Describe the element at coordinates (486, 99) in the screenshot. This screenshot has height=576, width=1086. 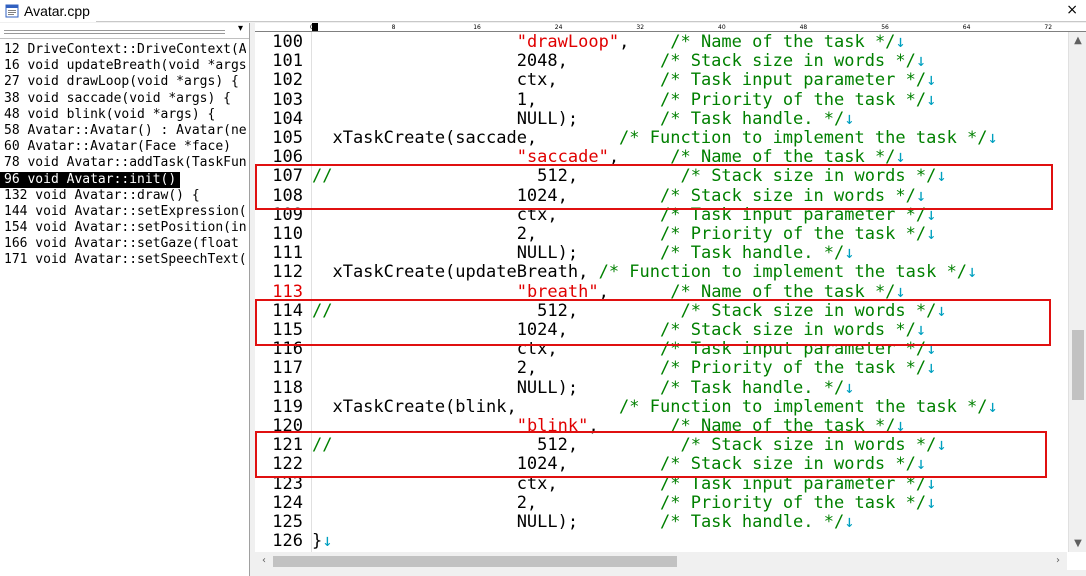
I see `code-token: 1,` at that location.